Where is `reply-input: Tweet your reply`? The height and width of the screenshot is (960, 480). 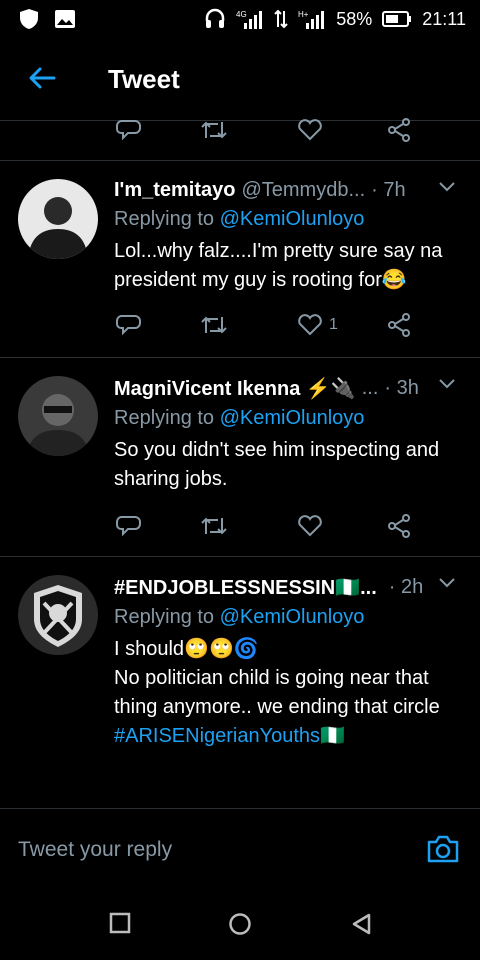
reply-input: Tweet your reply is located at coordinates (95, 850).